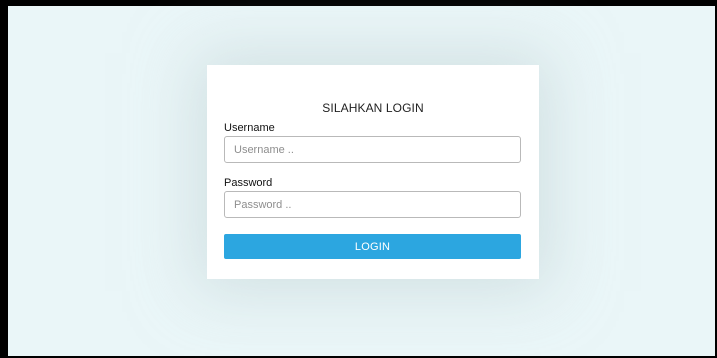 The height and width of the screenshot is (358, 717). Describe the element at coordinates (248, 183) in the screenshot. I see `password-label: Password` at that location.